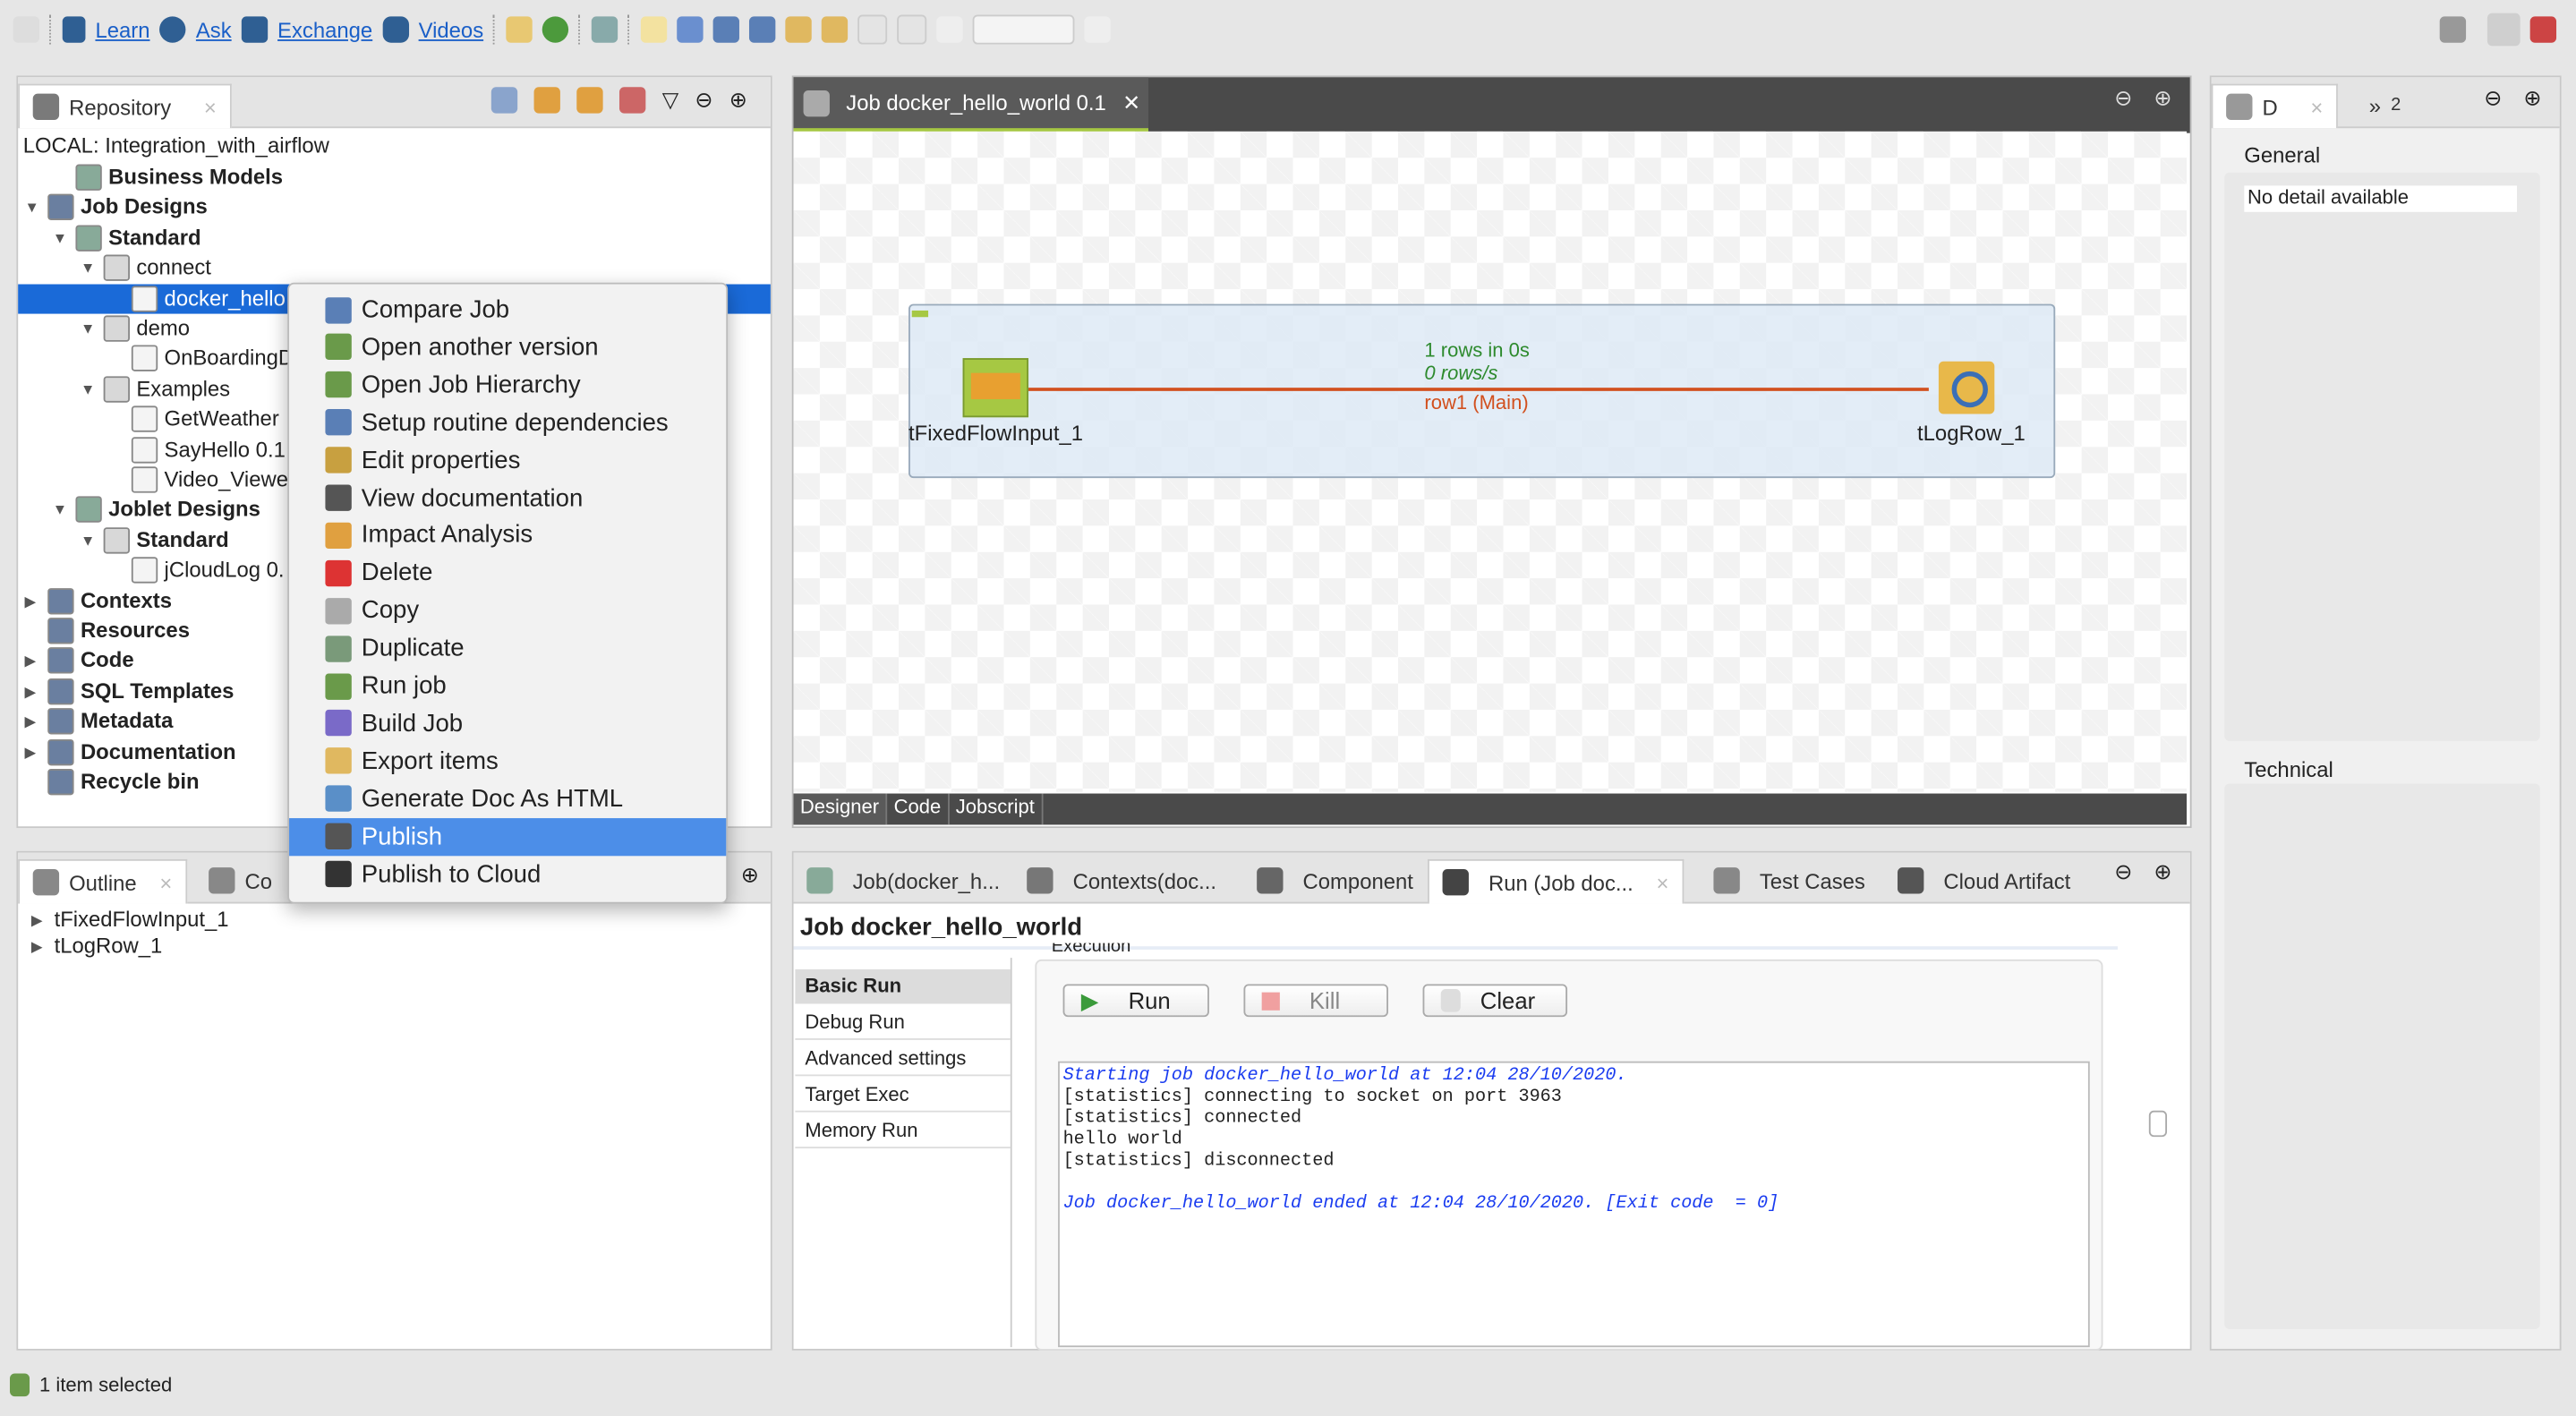 This screenshot has height=1416, width=2576. What do you see at coordinates (102, 881) in the screenshot?
I see `tab-outline: Outline ×` at bounding box center [102, 881].